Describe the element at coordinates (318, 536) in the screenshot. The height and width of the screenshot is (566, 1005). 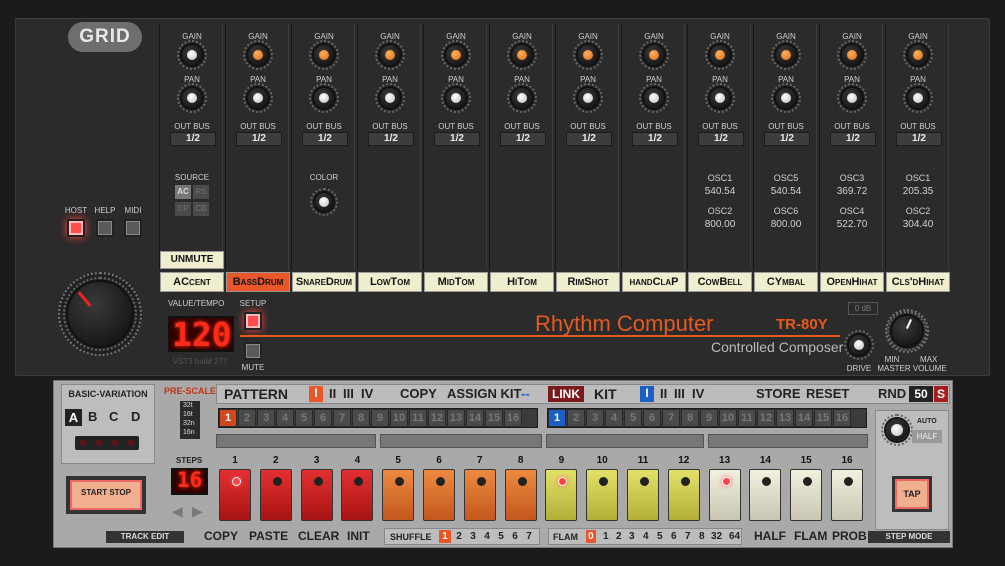
I see `edit-clear-button: CLEAR` at that location.